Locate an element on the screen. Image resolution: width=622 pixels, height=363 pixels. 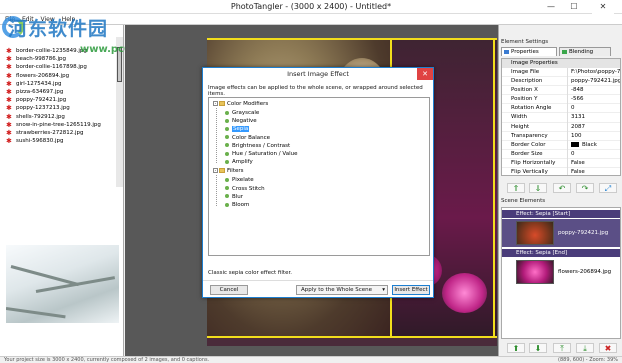
property-value: -848 is located at coordinates (593, 91).